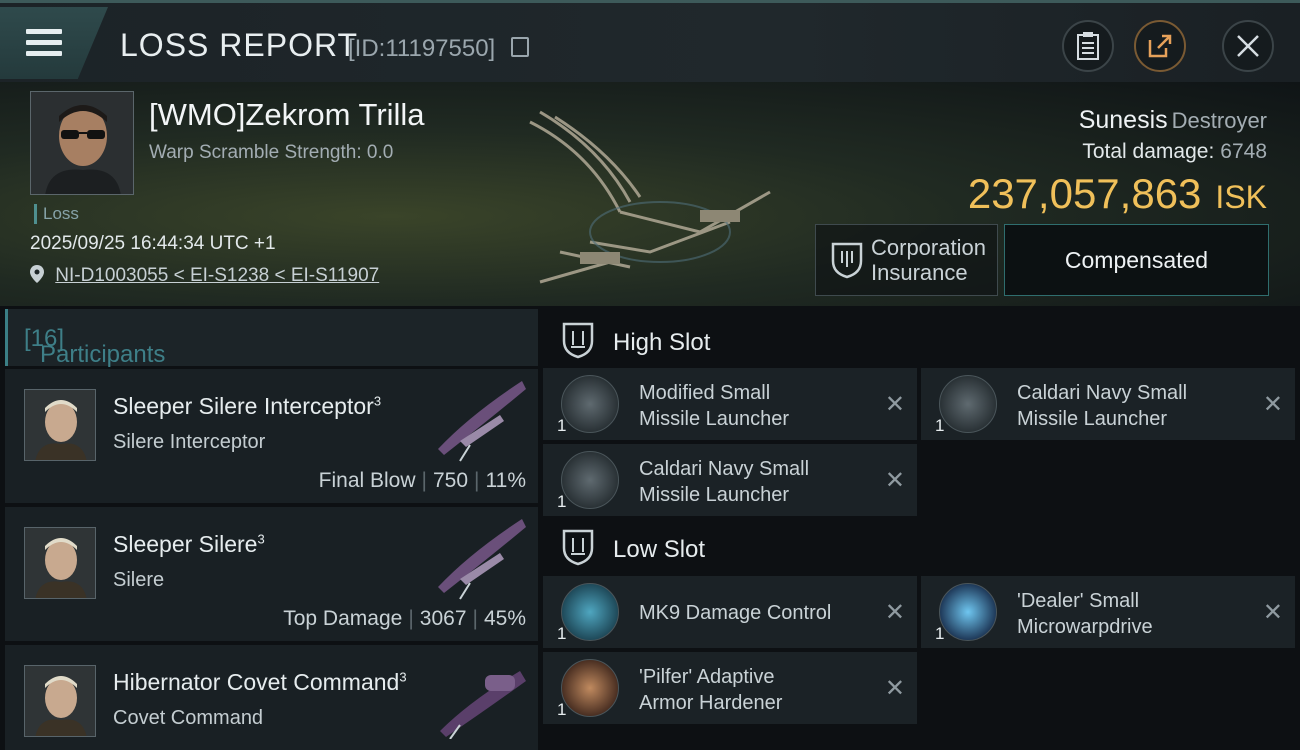 The width and height of the screenshot is (1300, 750). Describe the element at coordinates (711, 703) in the screenshot. I see `module-name-line2: Armor Hardener` at that location.